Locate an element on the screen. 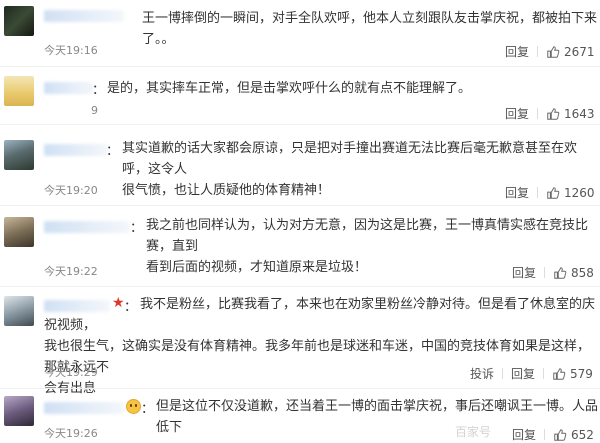 This screenshot has height=443, width=600. like-button: 579 is located at coordinates (572, 374).